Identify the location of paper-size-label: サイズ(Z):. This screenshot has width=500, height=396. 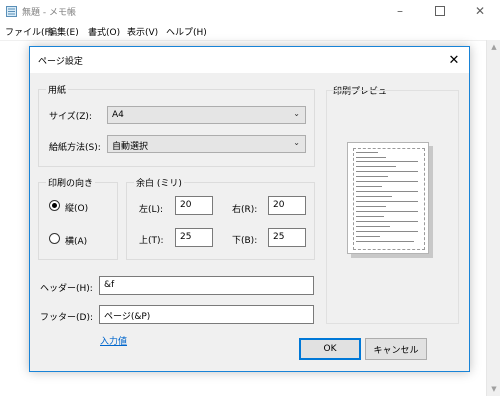
(70, 117).